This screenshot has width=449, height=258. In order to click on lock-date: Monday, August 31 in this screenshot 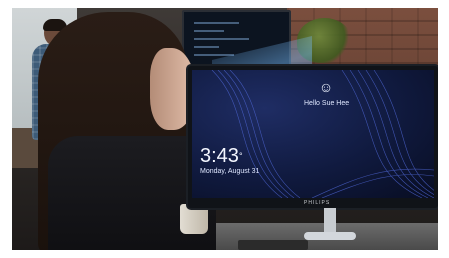, I will do `click(230, 171)`.